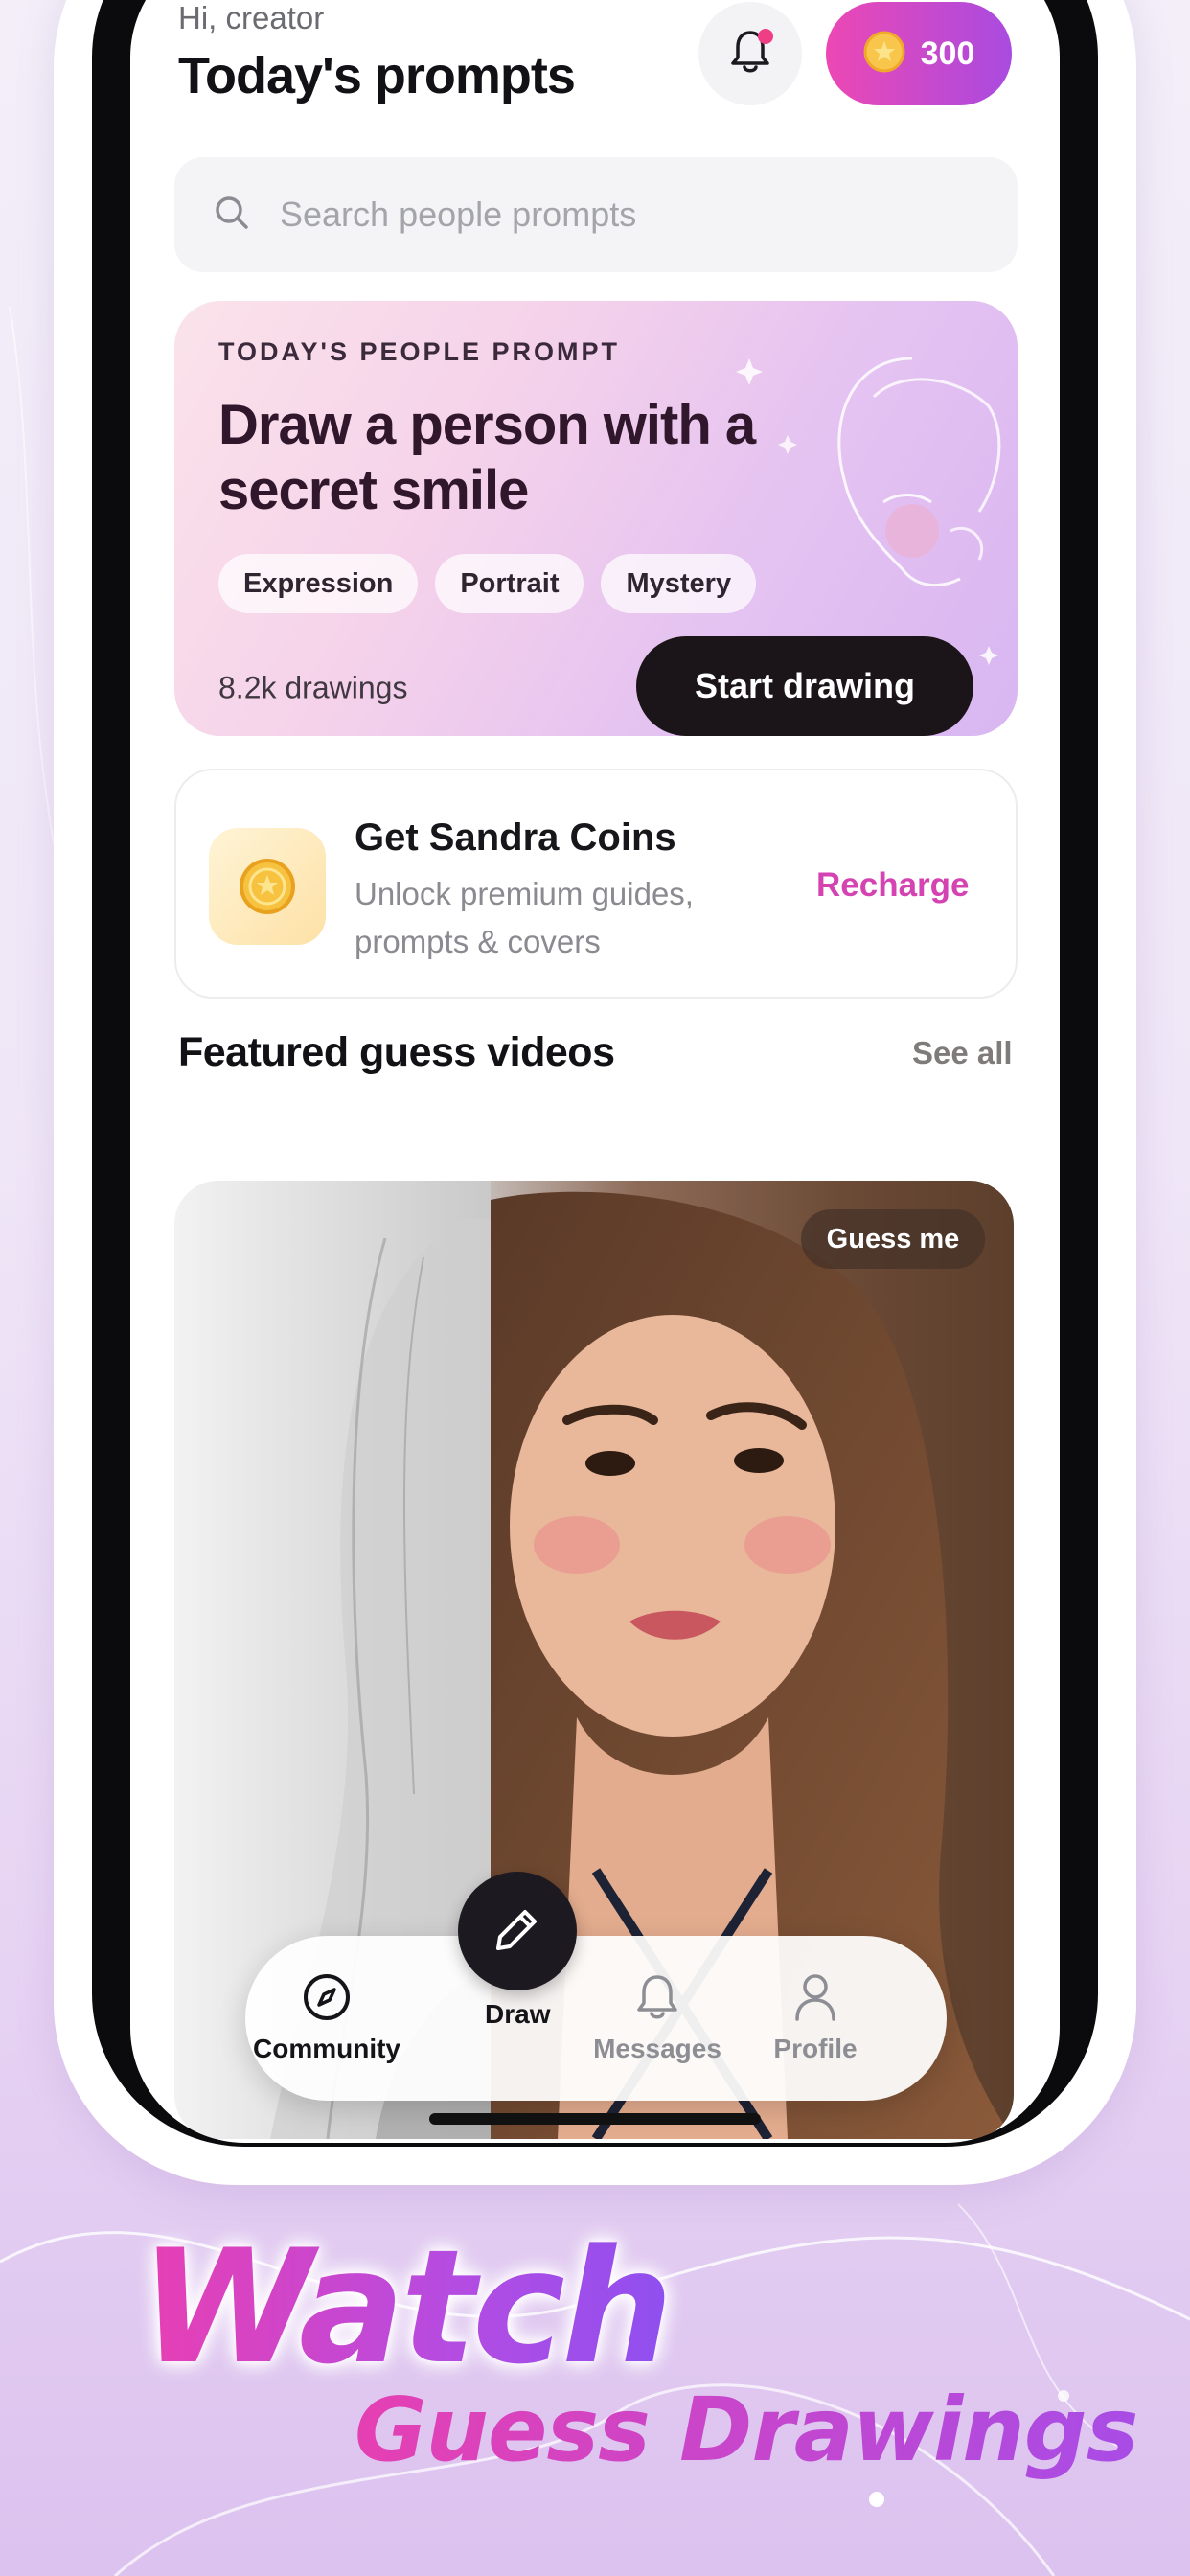 This screenshot has width=1190, height=2576. What do you see at coordinates (251, 17) in the screenshot?
I see `greeting: Hi, creator` at bounding box center [251, 17].